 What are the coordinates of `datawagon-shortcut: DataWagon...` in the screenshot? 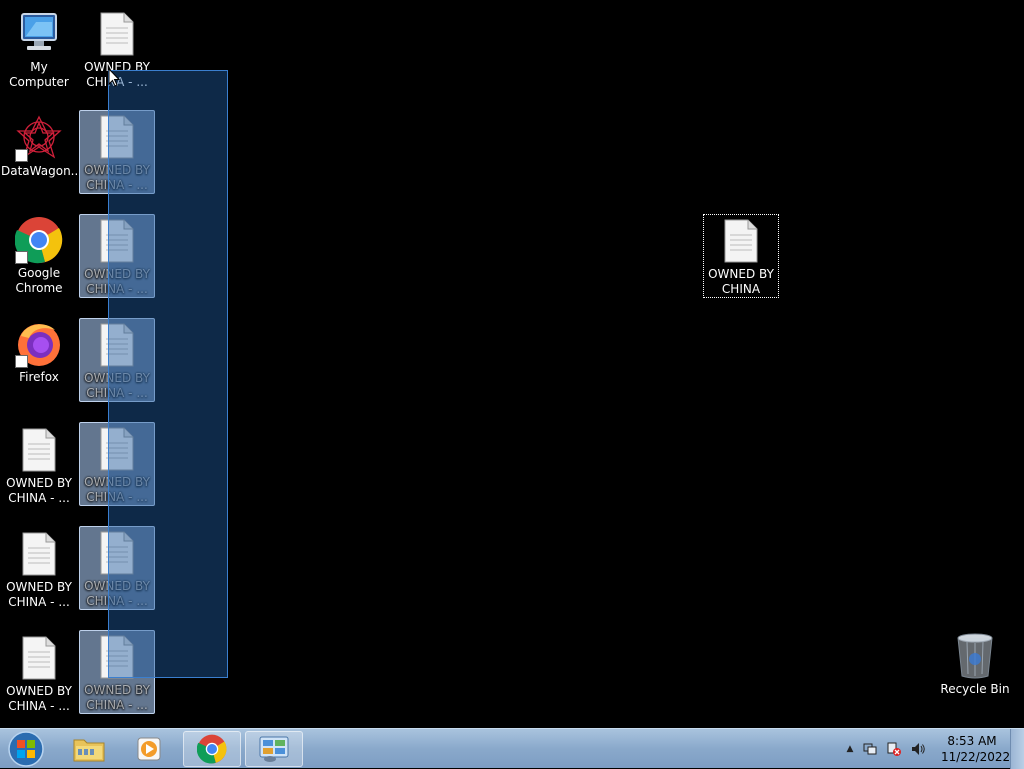 It's located at (39, 154).